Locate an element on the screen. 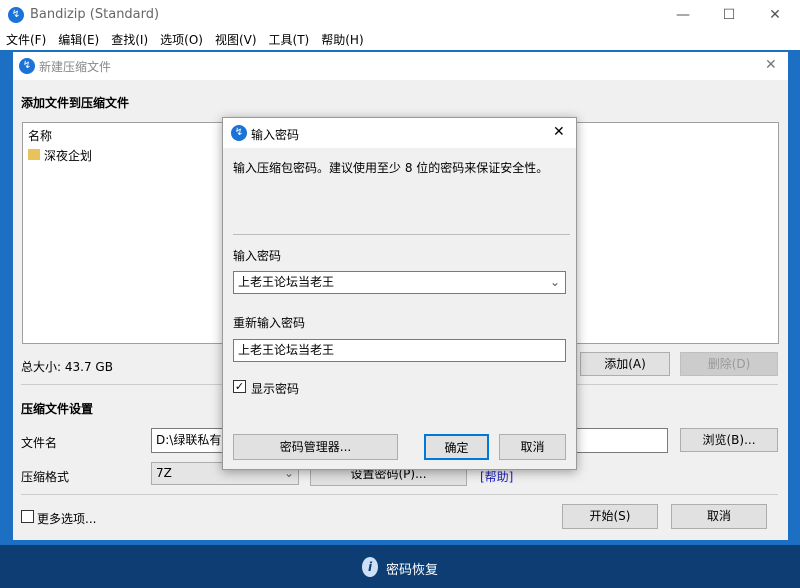 The width and height of the screenshot is (800, 588). window-title: 新建压缩文件 is located at coordinates (75, 67).